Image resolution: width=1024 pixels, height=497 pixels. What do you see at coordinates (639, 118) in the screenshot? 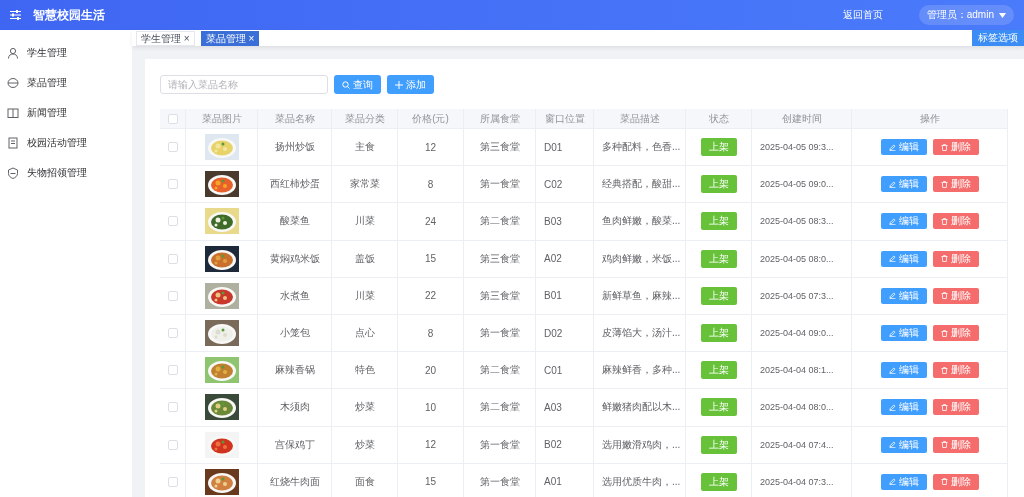
I see `column-header: 菜品描述` at bounding box center [639, 118].